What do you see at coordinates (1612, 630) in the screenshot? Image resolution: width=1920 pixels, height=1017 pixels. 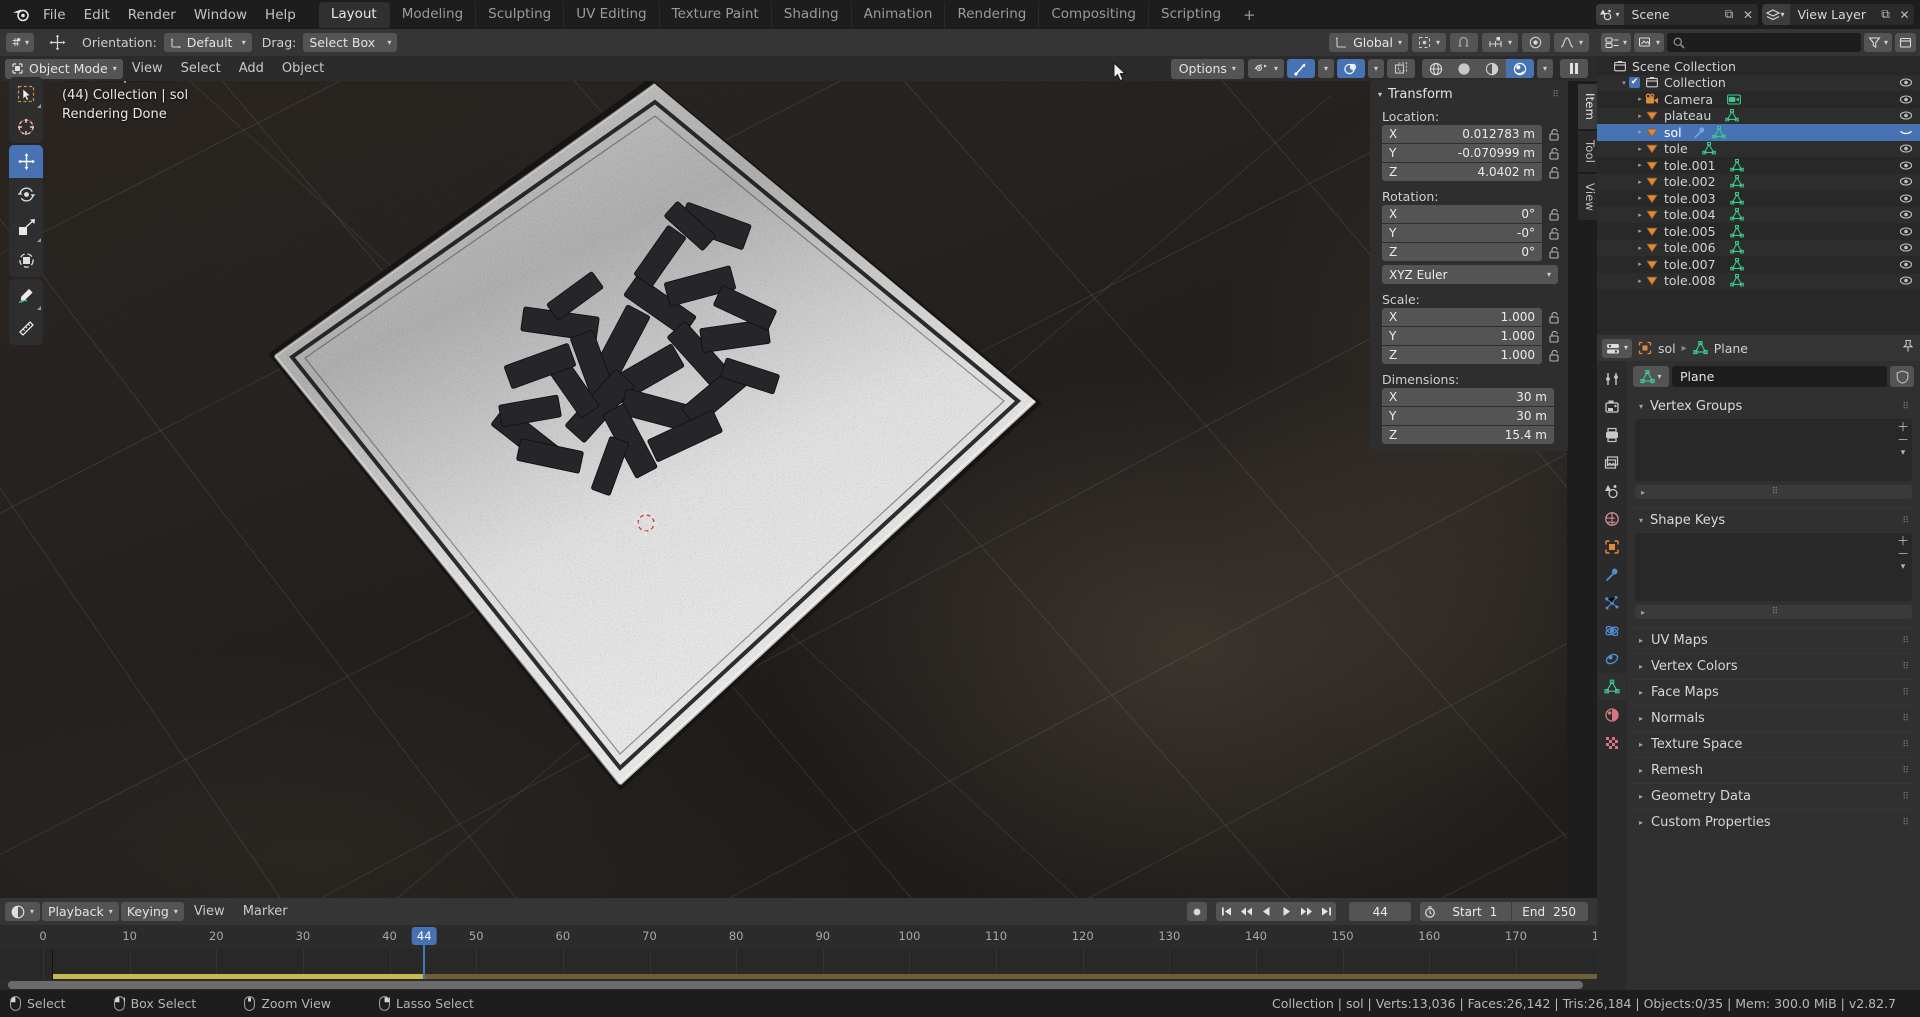 I see `properties-tab-physics` at bounding box center [1612, 630].